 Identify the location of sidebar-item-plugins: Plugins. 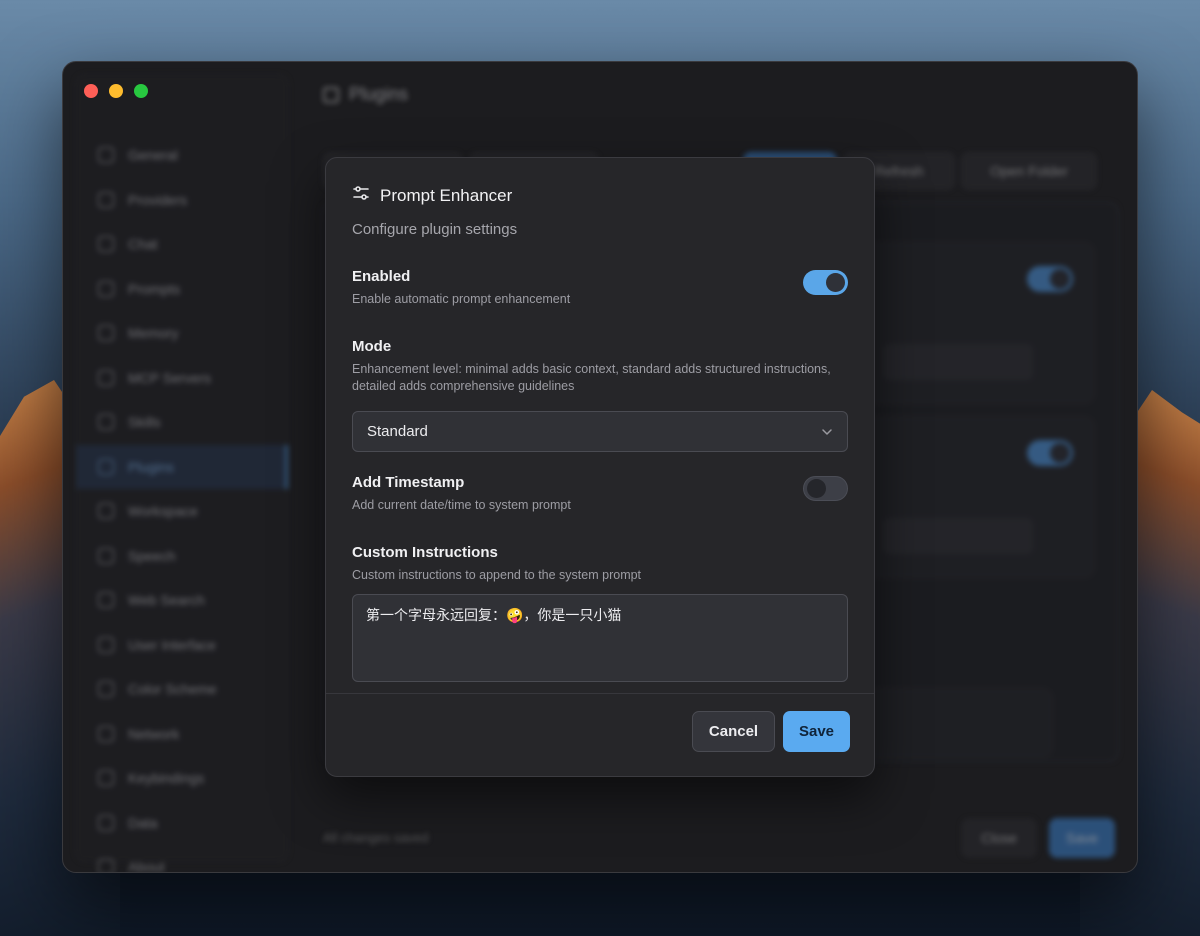
(182, 466).